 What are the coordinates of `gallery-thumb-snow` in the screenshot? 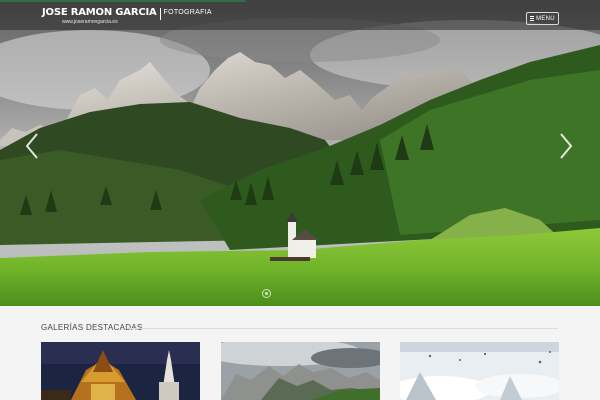 It's located at (479, 371).